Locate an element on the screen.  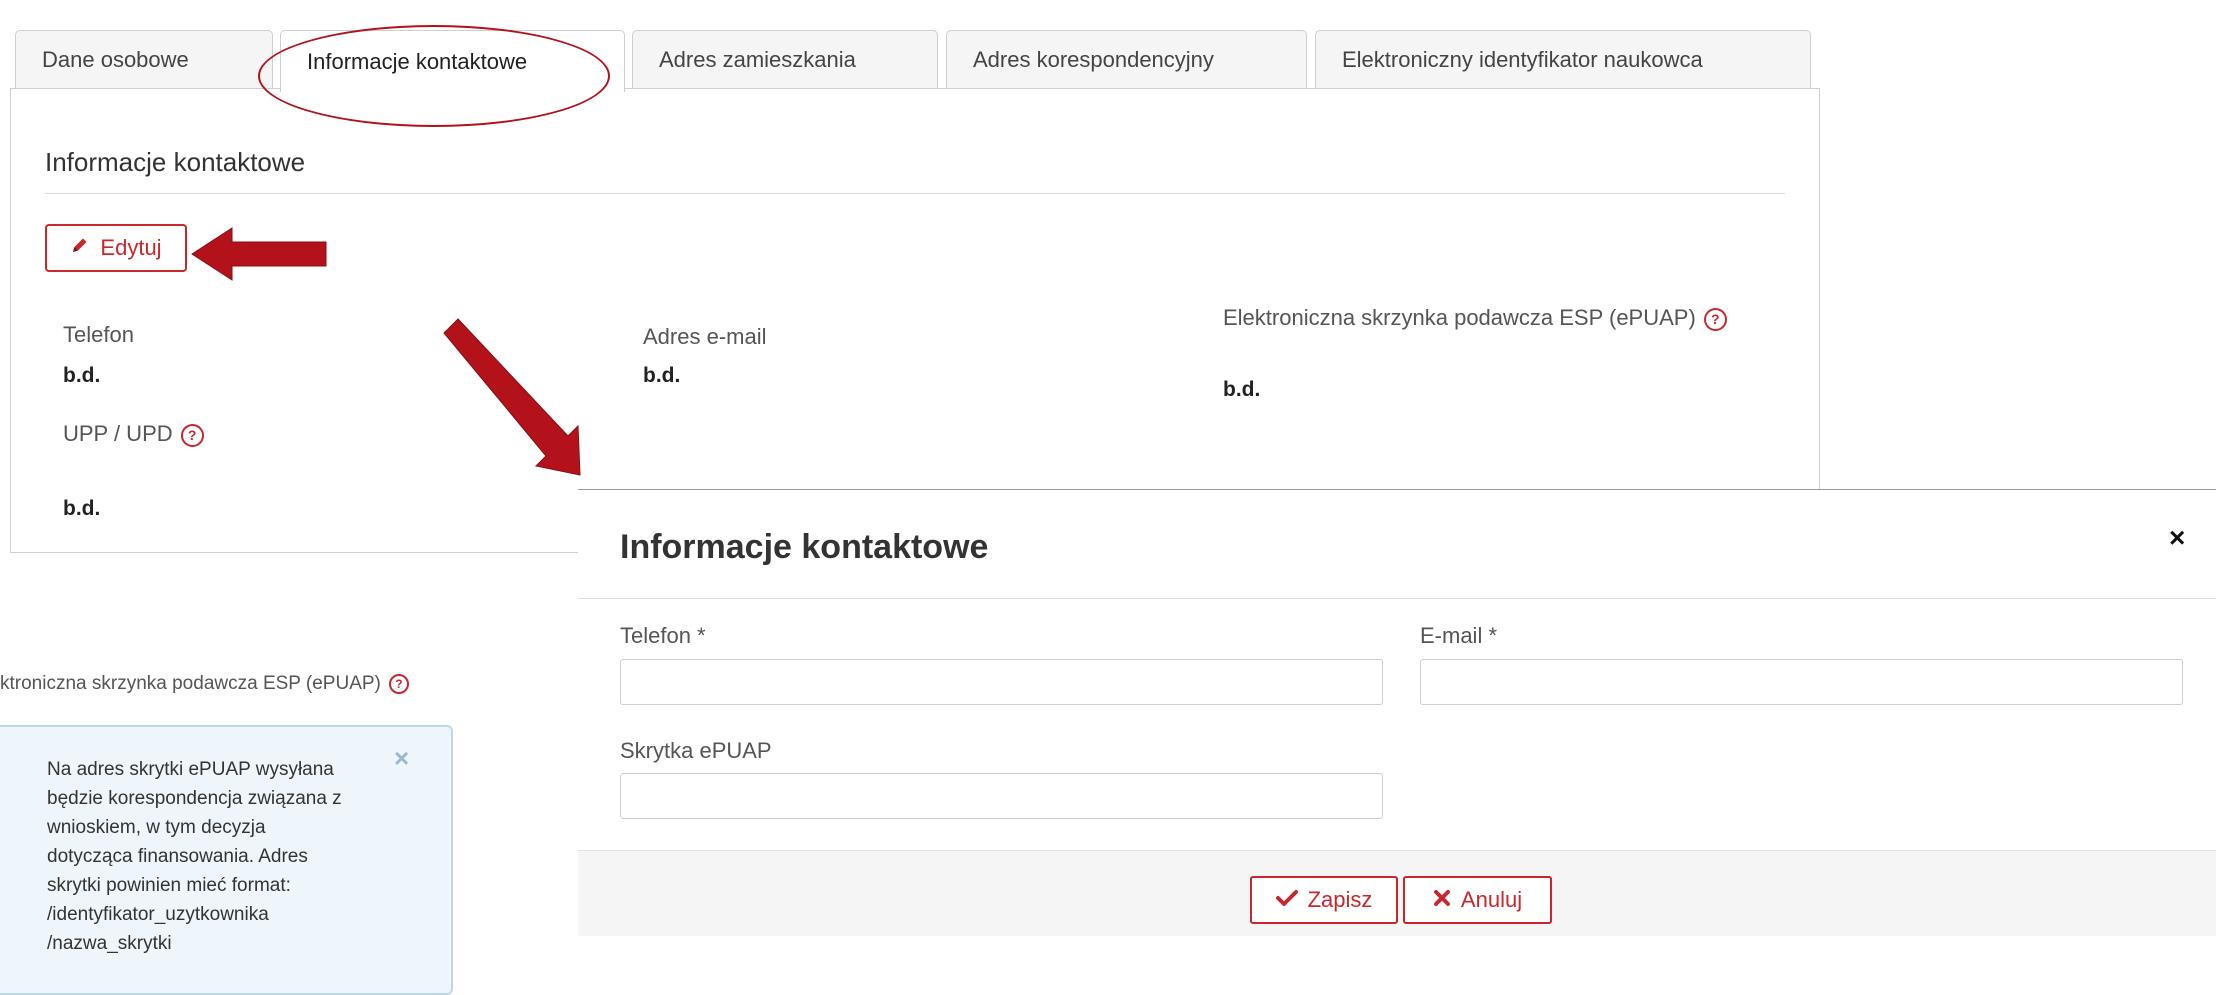
tab-adres-korespondencyjny: Adres korespondencyjny is located at coordinates (1126, 59).